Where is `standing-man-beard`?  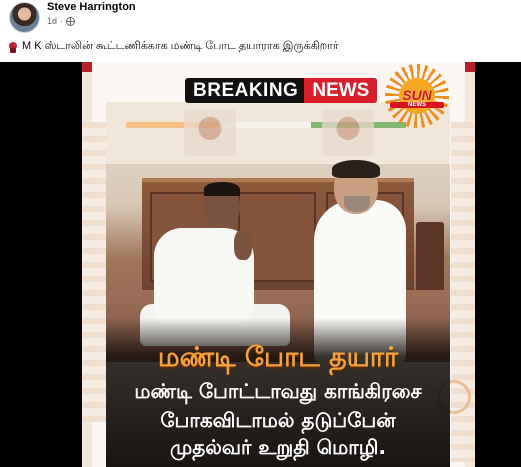 standing-man-beard is located at coordinates (357, 204).